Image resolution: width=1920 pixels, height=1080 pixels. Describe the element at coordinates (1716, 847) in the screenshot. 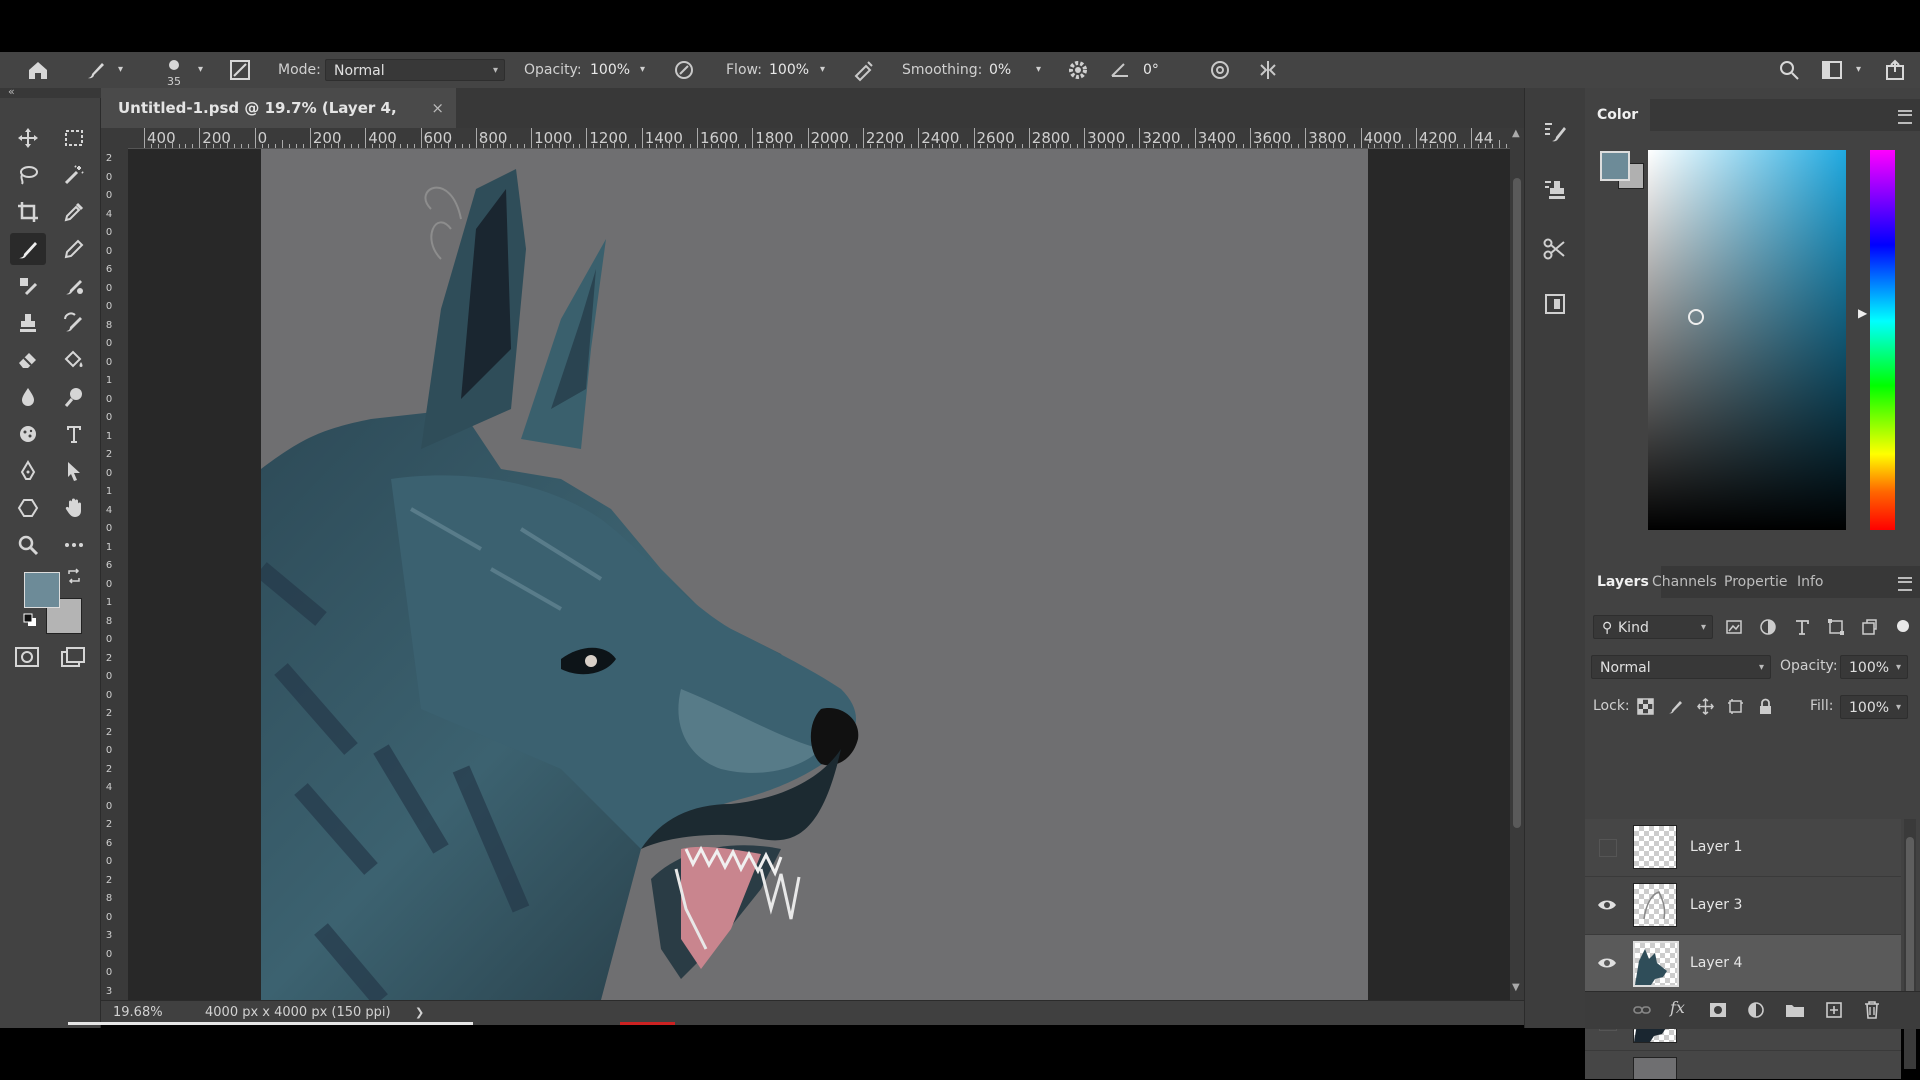

I see `layer-1-name: Layer 1` at that location.